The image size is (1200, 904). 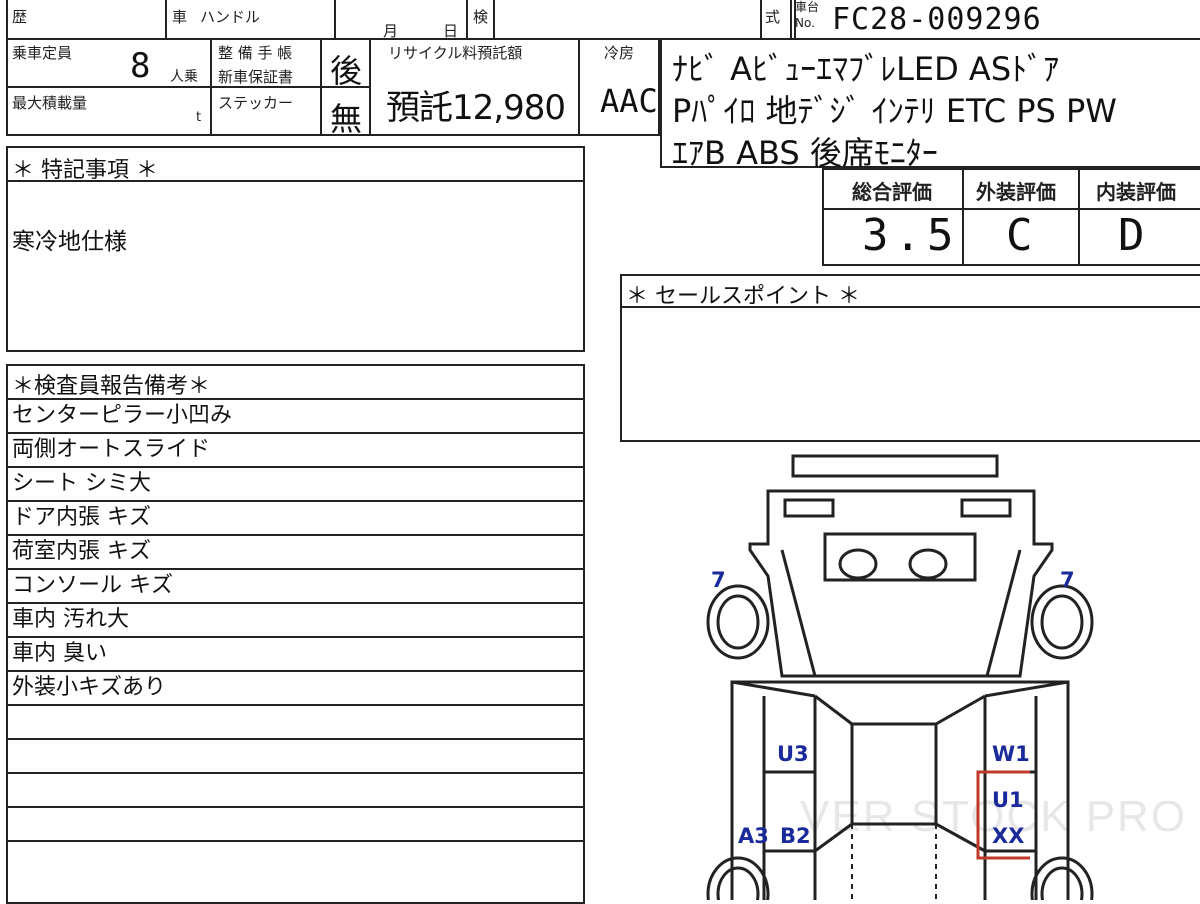 What do you see at coordinates (738, 883) in the screenshot?
I see `rear-wheel-left-inner` at bounding box center [738, 883].